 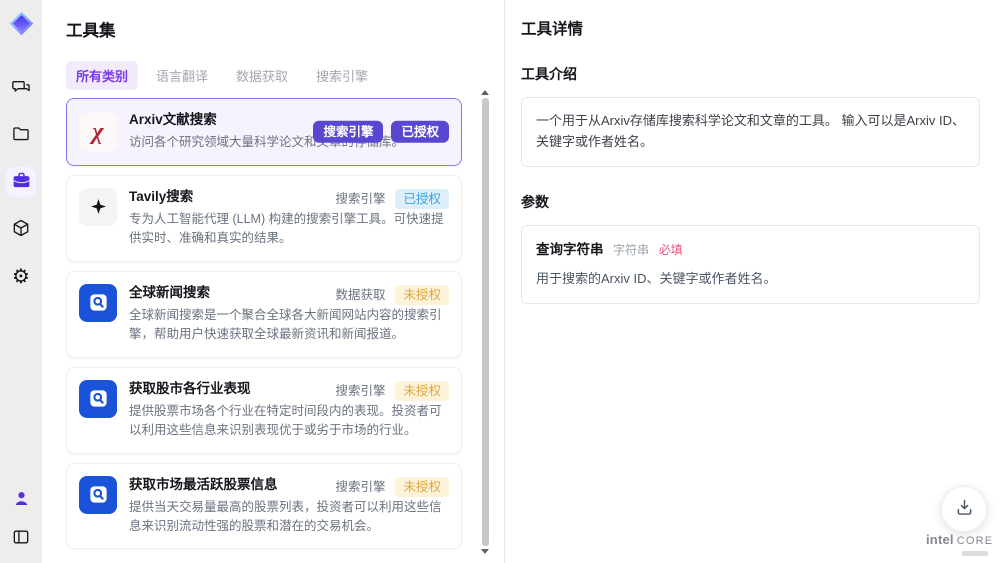 What do you see at coordinates (940, 539) in the screenshot?
I see `brand-intel: intel` at bounding box center [940, 539].